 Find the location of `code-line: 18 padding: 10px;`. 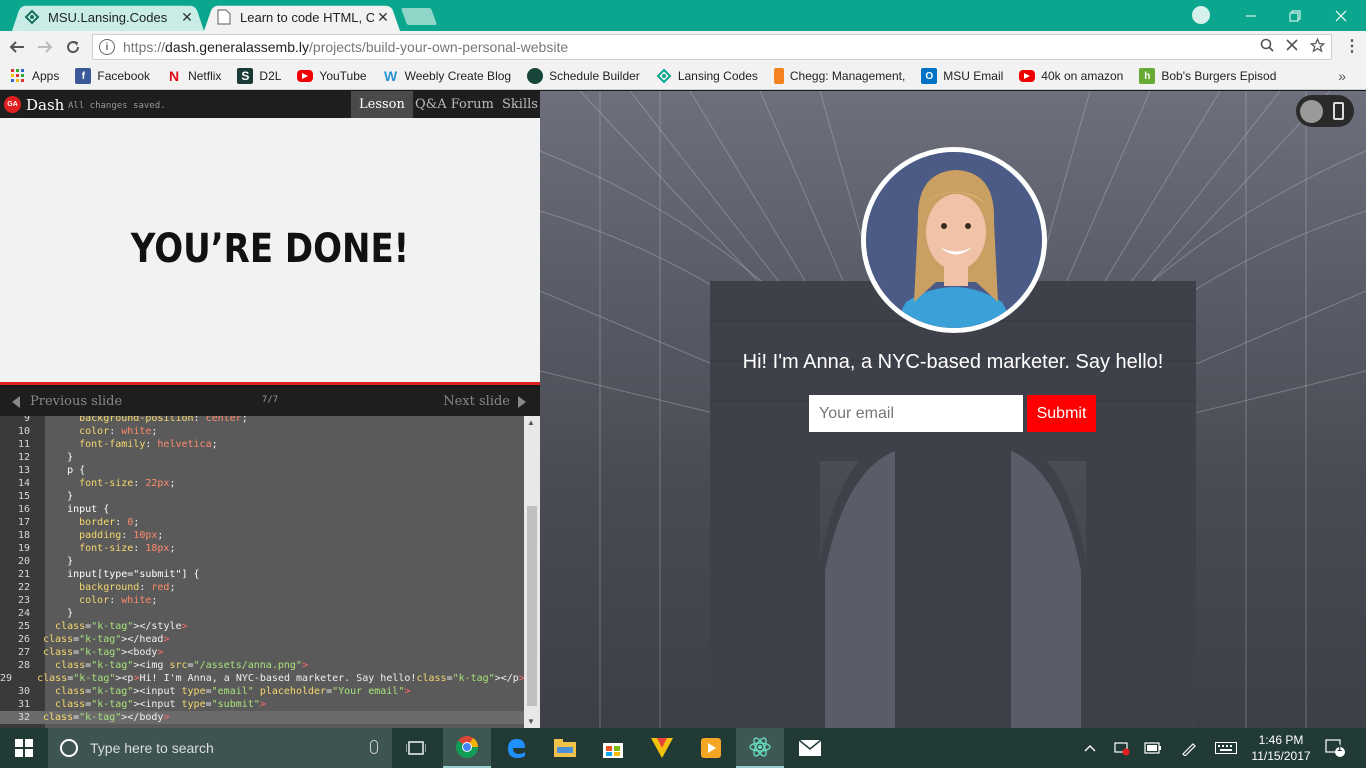

code-line: 18 padding: 10px; is located at coordinates (262, 535).